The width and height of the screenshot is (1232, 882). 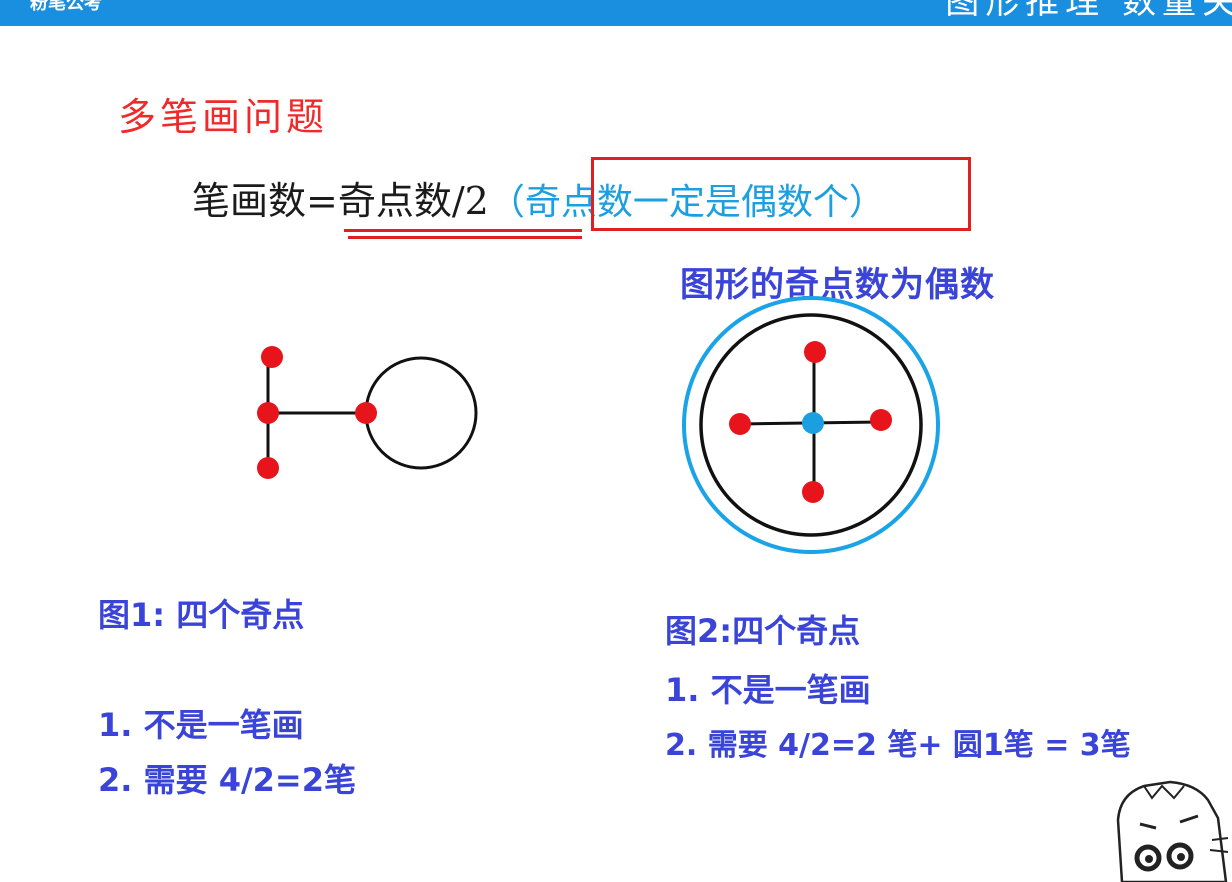 I want to click on figure1-circle, so click(x=421, y=413).